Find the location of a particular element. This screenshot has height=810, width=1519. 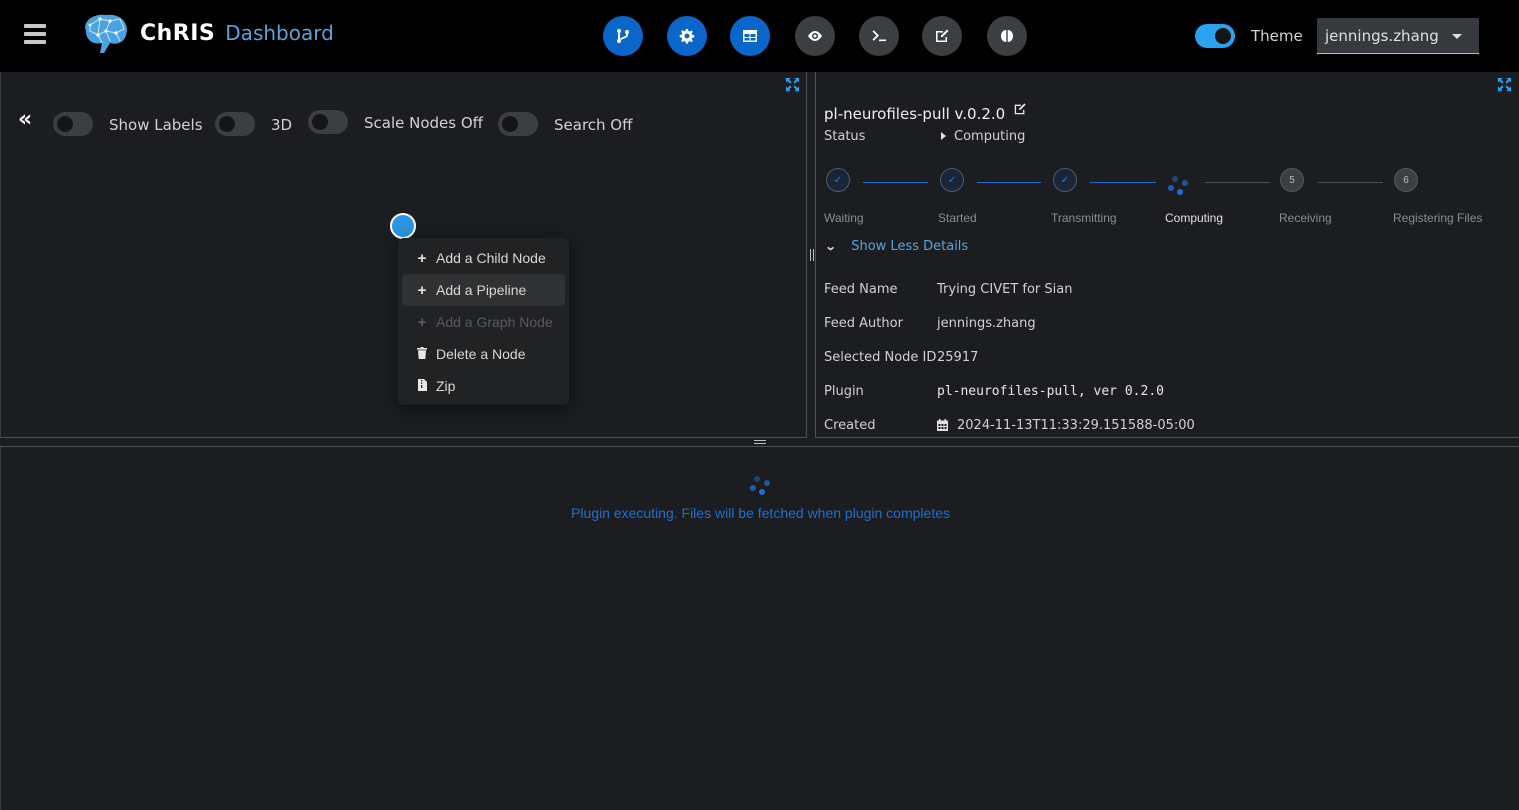

add-graph-node-menu-item: + Add a Graph Node is located at coordinates (483, 322).